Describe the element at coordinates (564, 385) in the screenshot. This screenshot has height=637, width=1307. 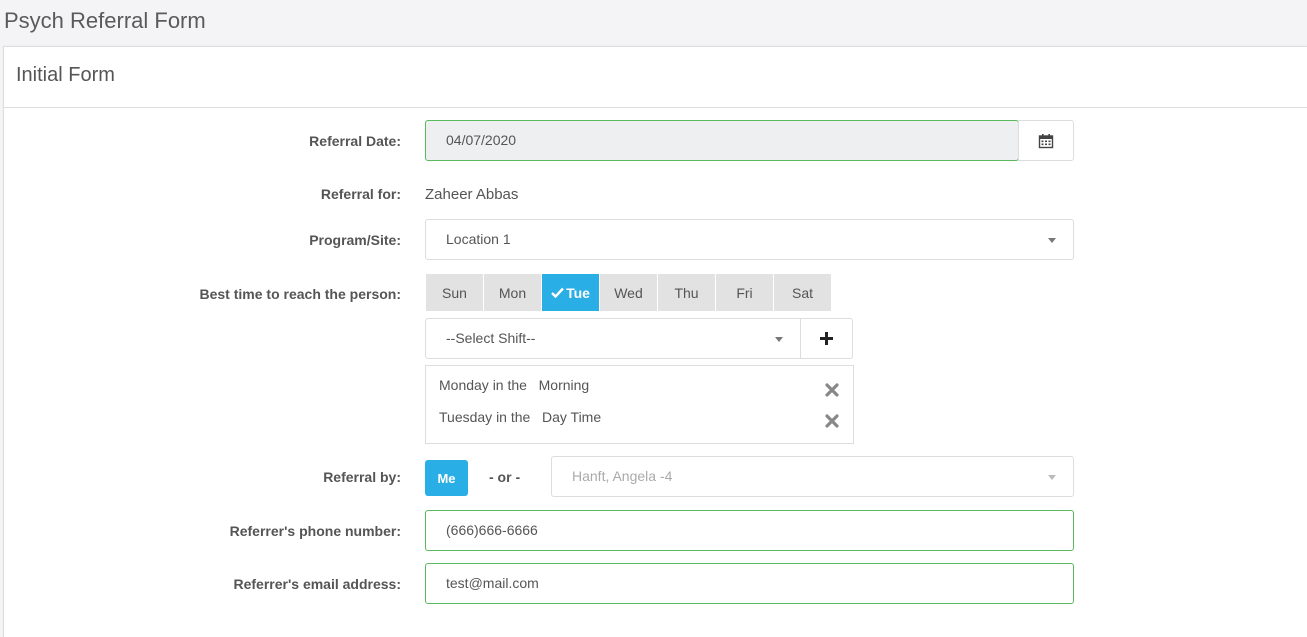
I see `shift-entry-time: Morning` at that location.